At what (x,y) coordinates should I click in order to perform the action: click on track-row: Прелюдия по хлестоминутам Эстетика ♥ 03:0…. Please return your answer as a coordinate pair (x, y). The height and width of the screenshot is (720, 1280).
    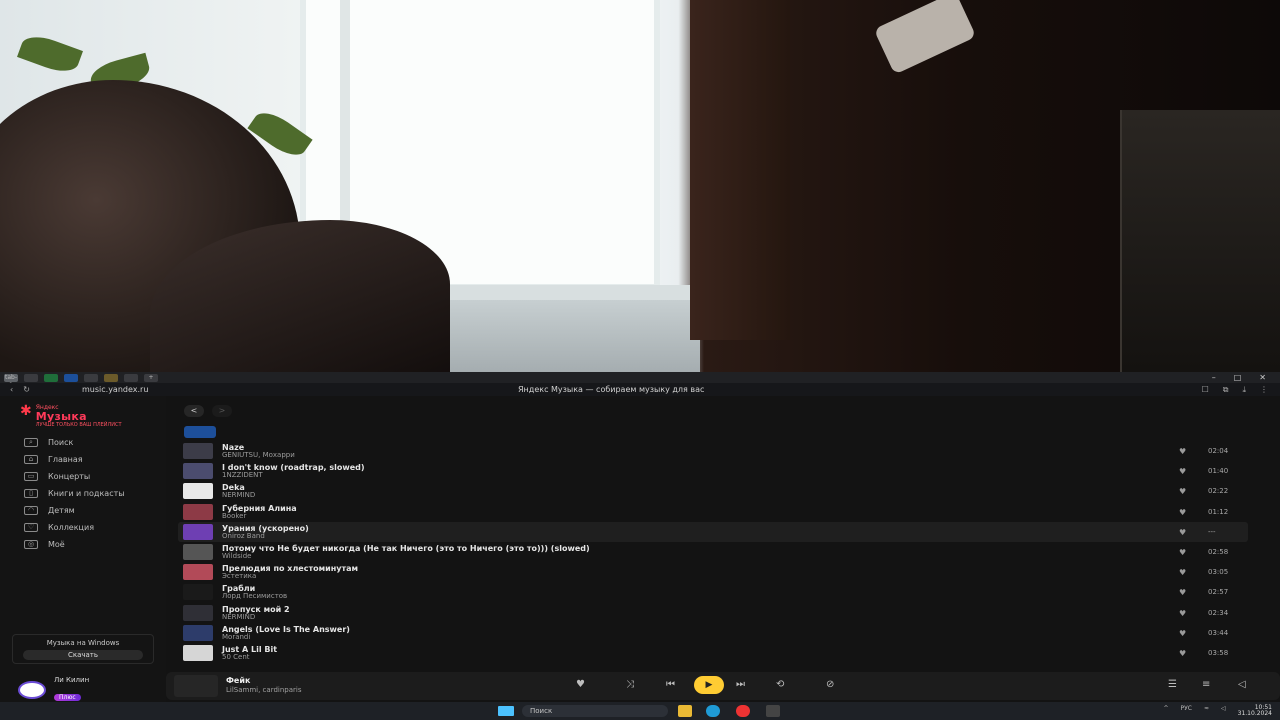
    Looking at the image, I should click on (713, 572).